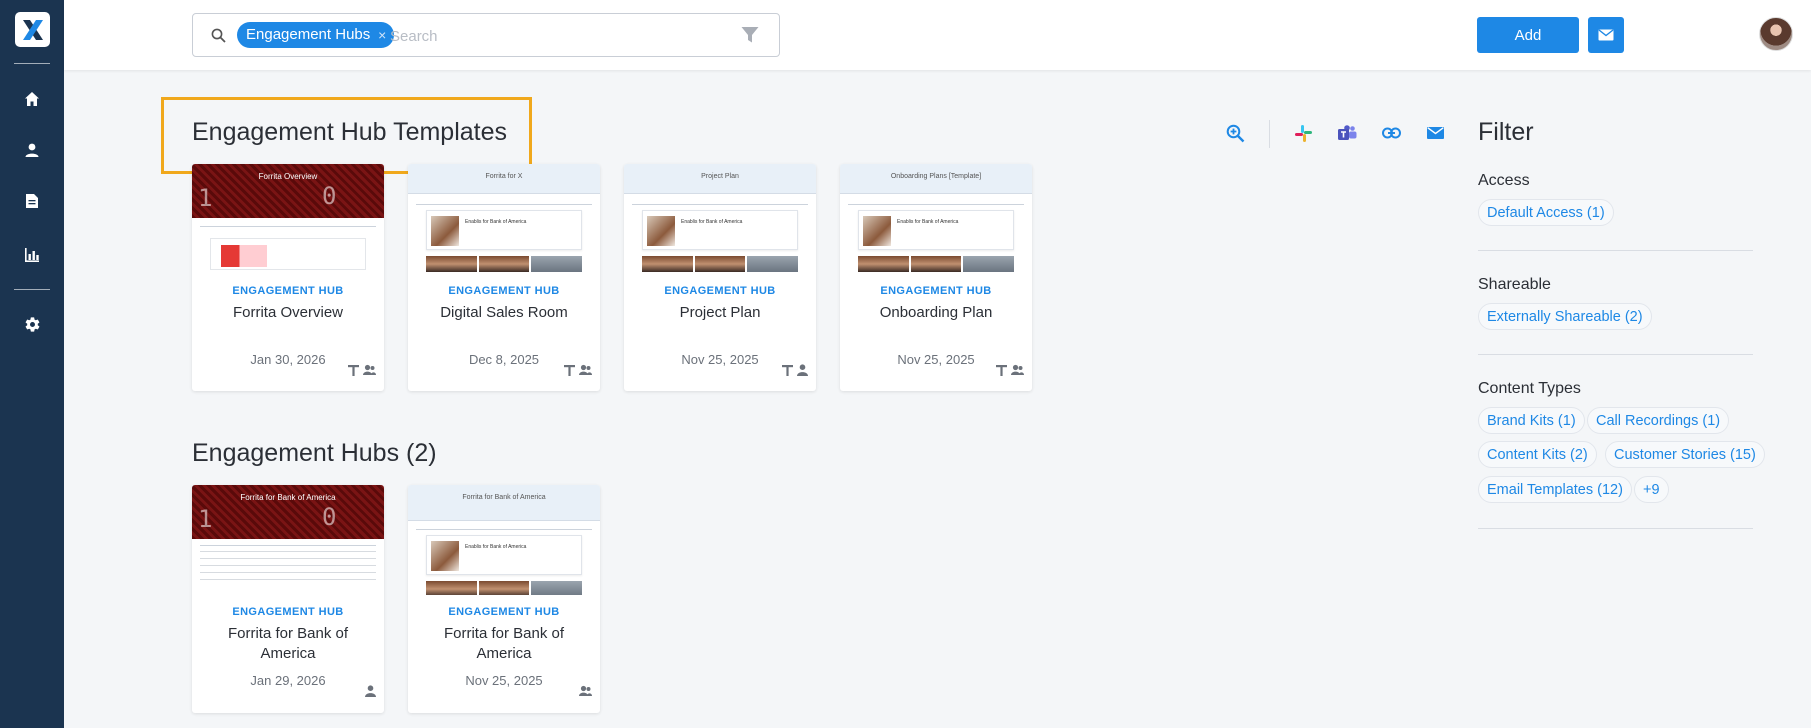 This screenshot has height=728, width=1811. What do you see at coordinates (720, 176) in the screenshot?
I see `thumbnail-title: Project Plan` at bounding box center [720, 176].